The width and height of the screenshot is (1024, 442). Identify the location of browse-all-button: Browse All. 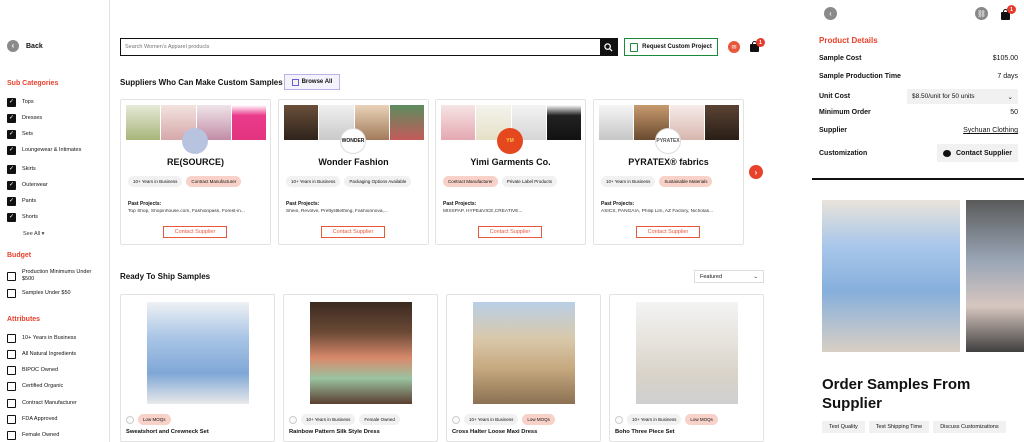
(312, 82).